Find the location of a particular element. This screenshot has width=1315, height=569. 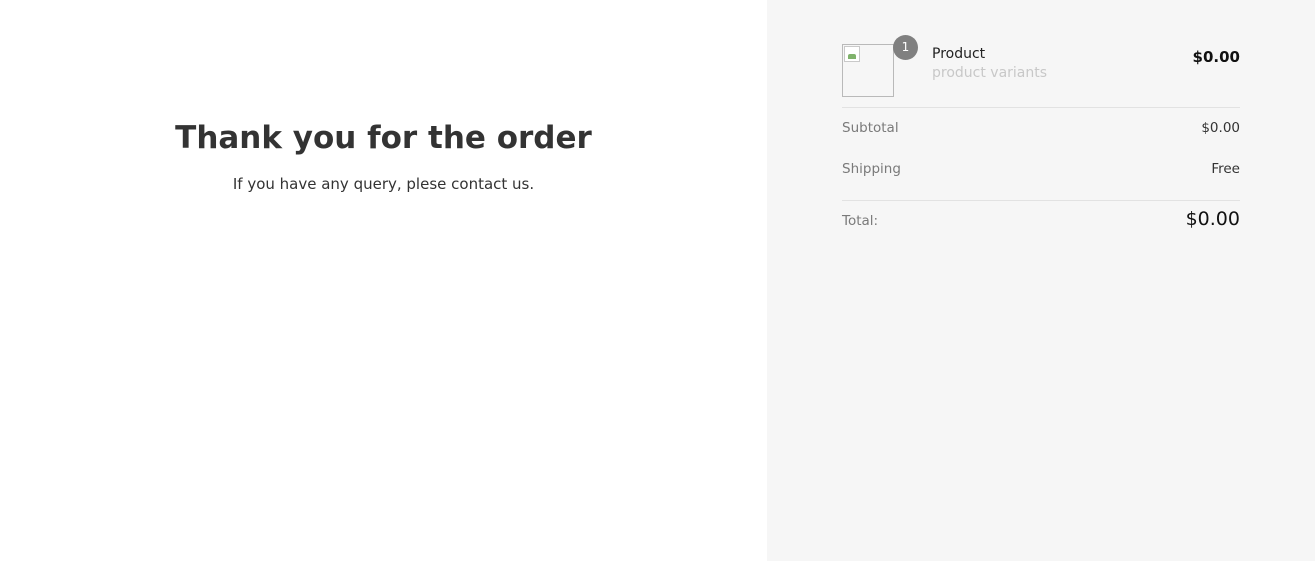

product-thumbnail is located at coordinates (868, 70).